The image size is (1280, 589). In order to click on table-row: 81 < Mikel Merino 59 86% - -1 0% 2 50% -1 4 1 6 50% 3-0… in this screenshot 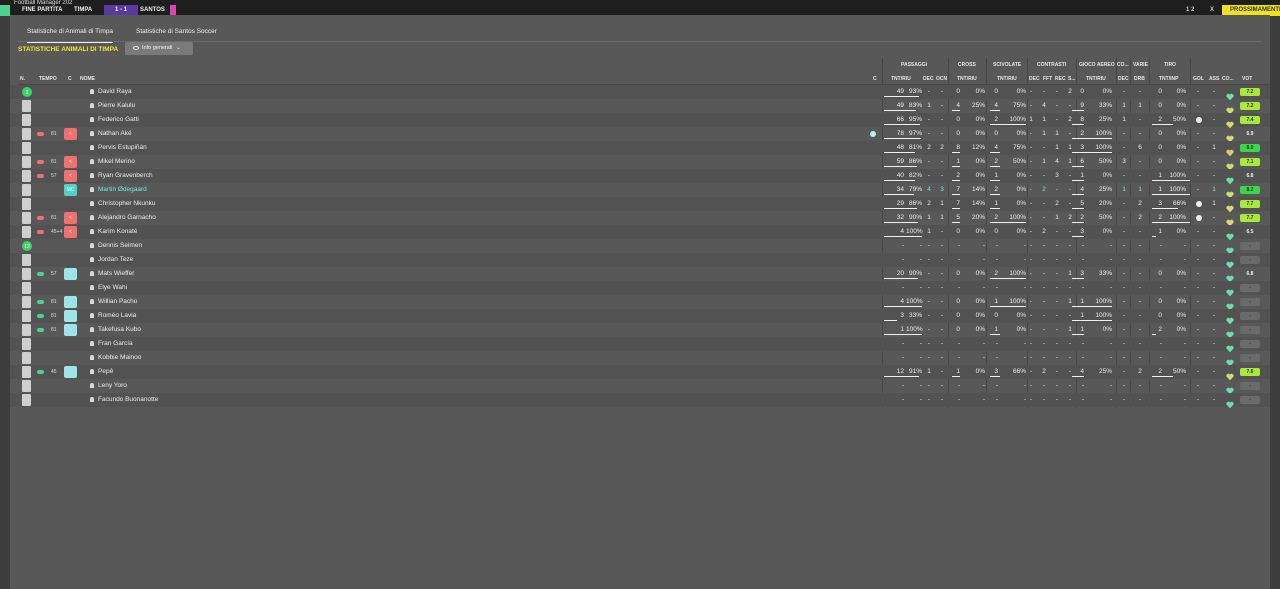, I will do `click(640, 163)`.